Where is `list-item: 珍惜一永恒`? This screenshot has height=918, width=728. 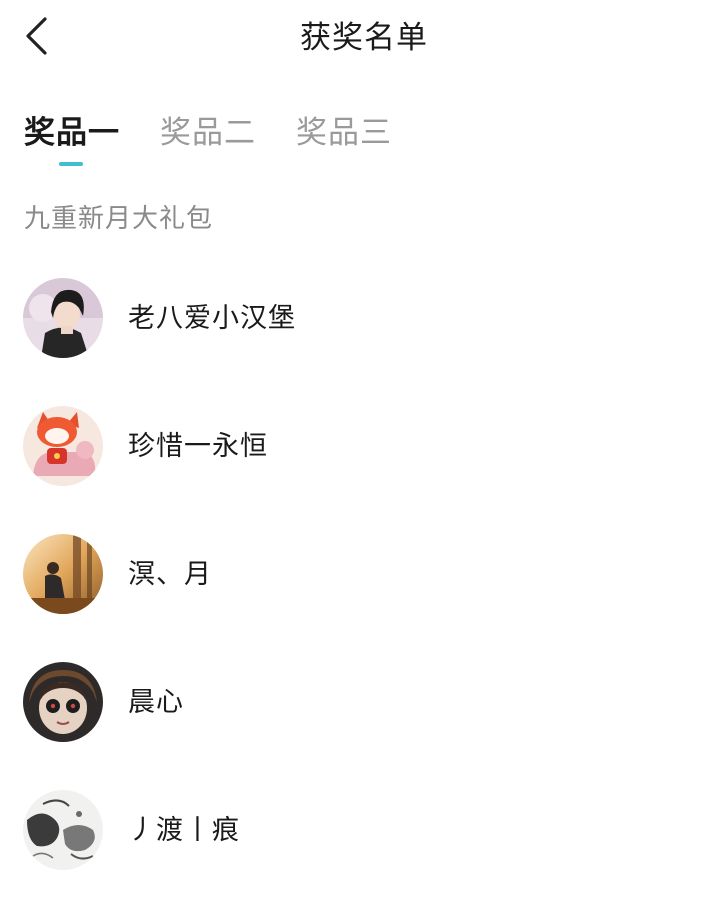 list-item: 珍惜一永恒 is located at coordinates (364, 446).